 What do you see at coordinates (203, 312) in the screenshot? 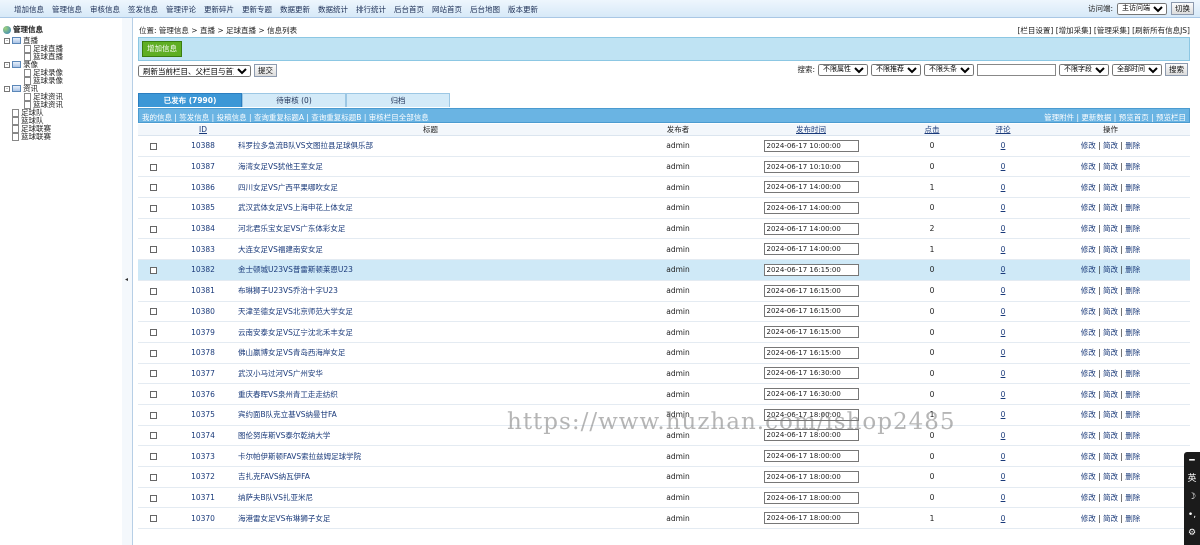
I see `row-id: 10380` at bounding box center [203, 312].